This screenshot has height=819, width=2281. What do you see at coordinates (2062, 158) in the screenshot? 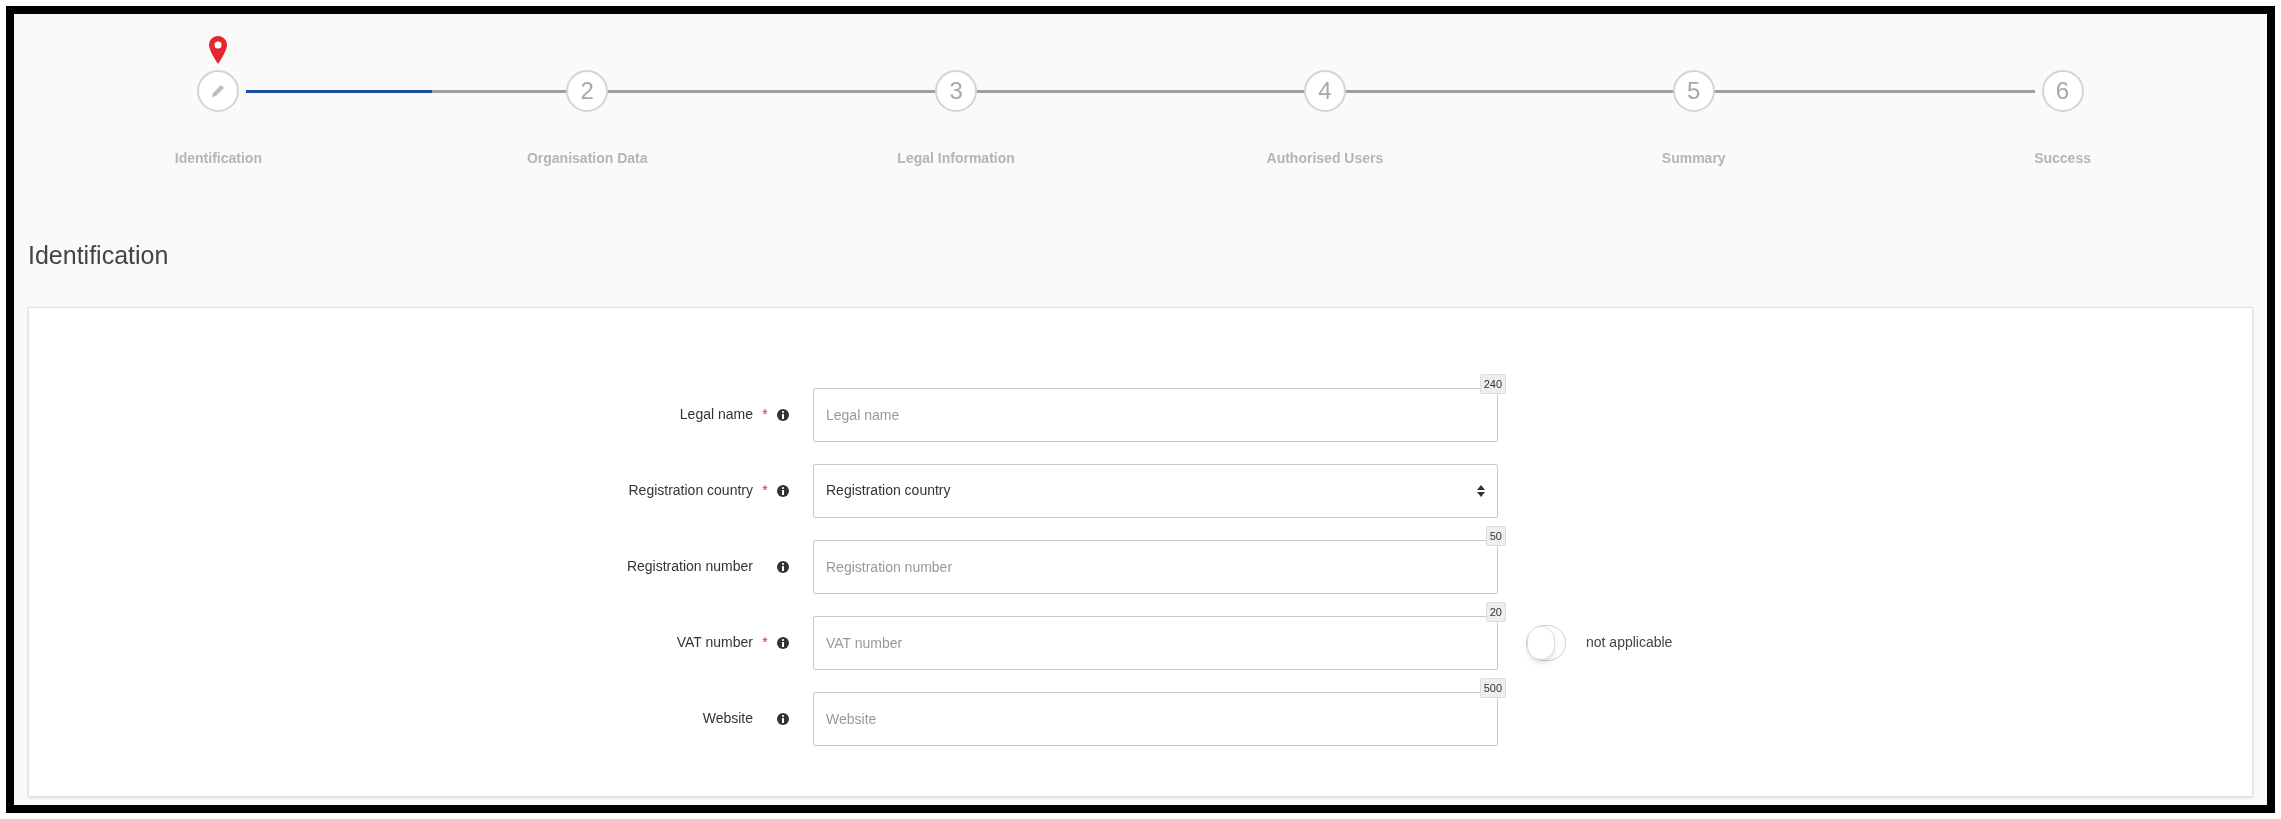
I see `step-label: Success` at bounding box center [2062, 158].